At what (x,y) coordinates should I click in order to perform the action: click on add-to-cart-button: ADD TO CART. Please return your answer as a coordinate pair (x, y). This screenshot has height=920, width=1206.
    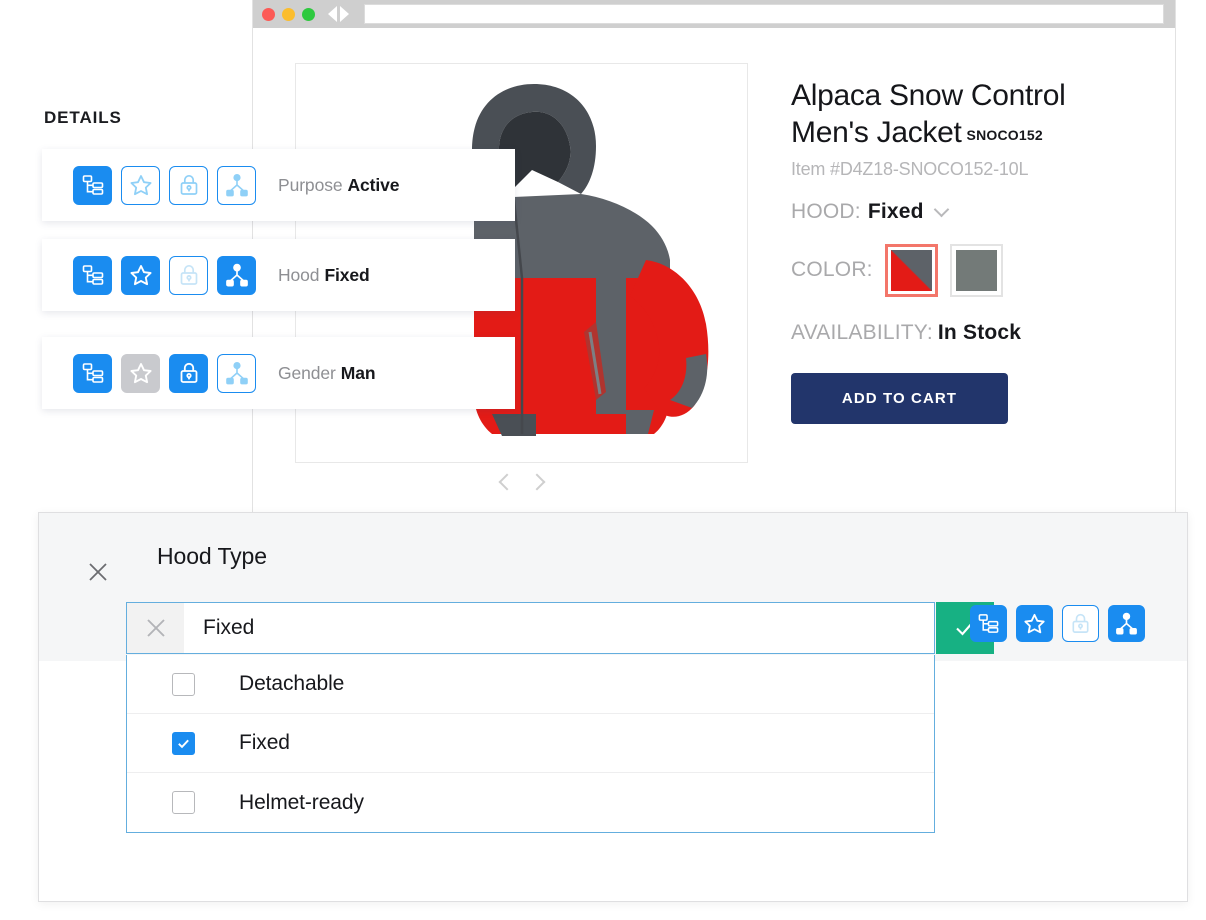
    Looking at the image, I should click on (899, 398).